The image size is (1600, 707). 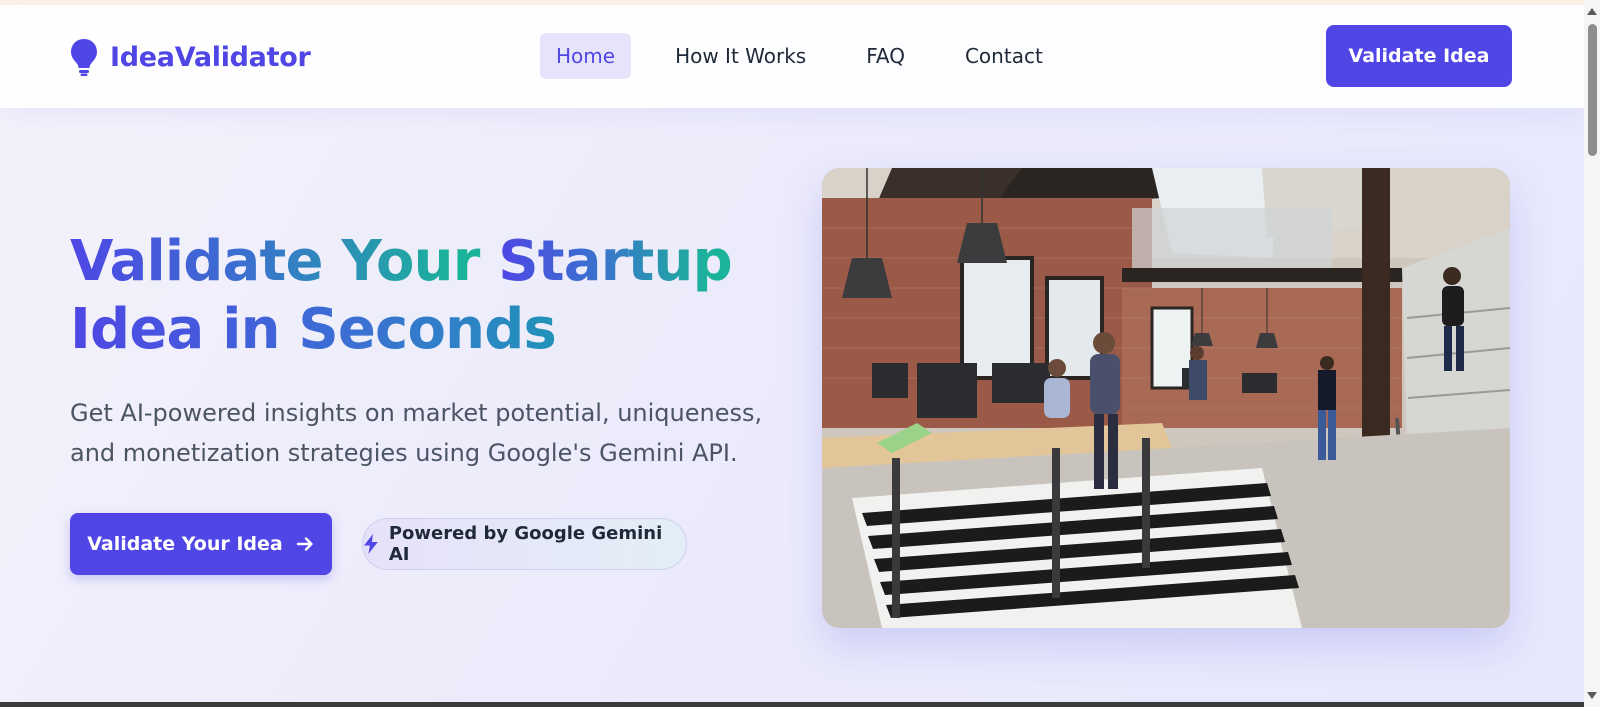 I want to click on nav-links: Home How It Works FAQ Contact, so click(x=813, y=56).